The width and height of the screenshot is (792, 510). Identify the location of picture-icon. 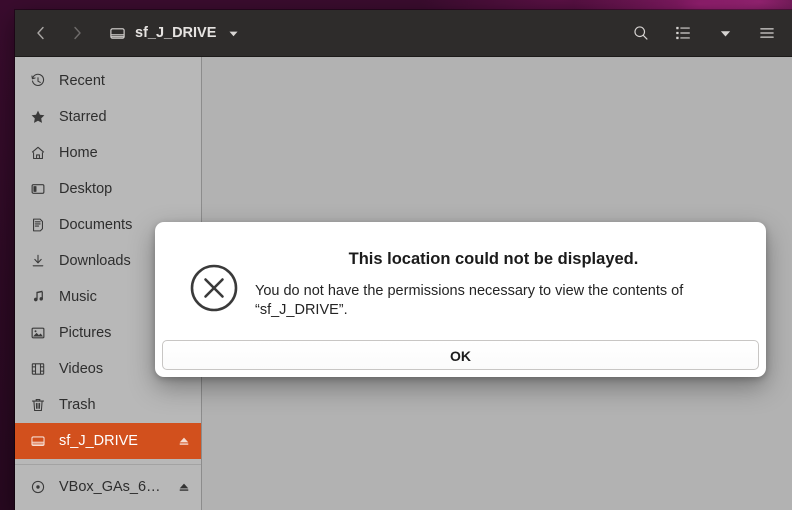
(38, 333).